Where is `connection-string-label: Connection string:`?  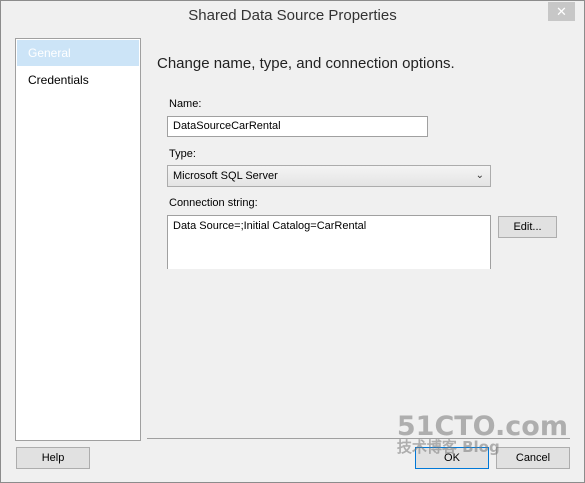 connection-string-label: Connection string: is located at coordinates (213, 203).